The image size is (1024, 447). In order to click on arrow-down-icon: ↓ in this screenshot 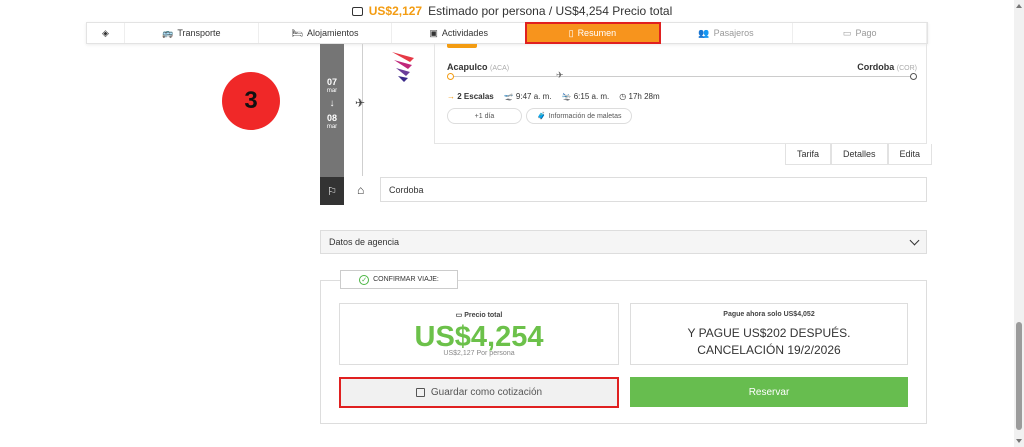, I will do `click(332, 103)`.